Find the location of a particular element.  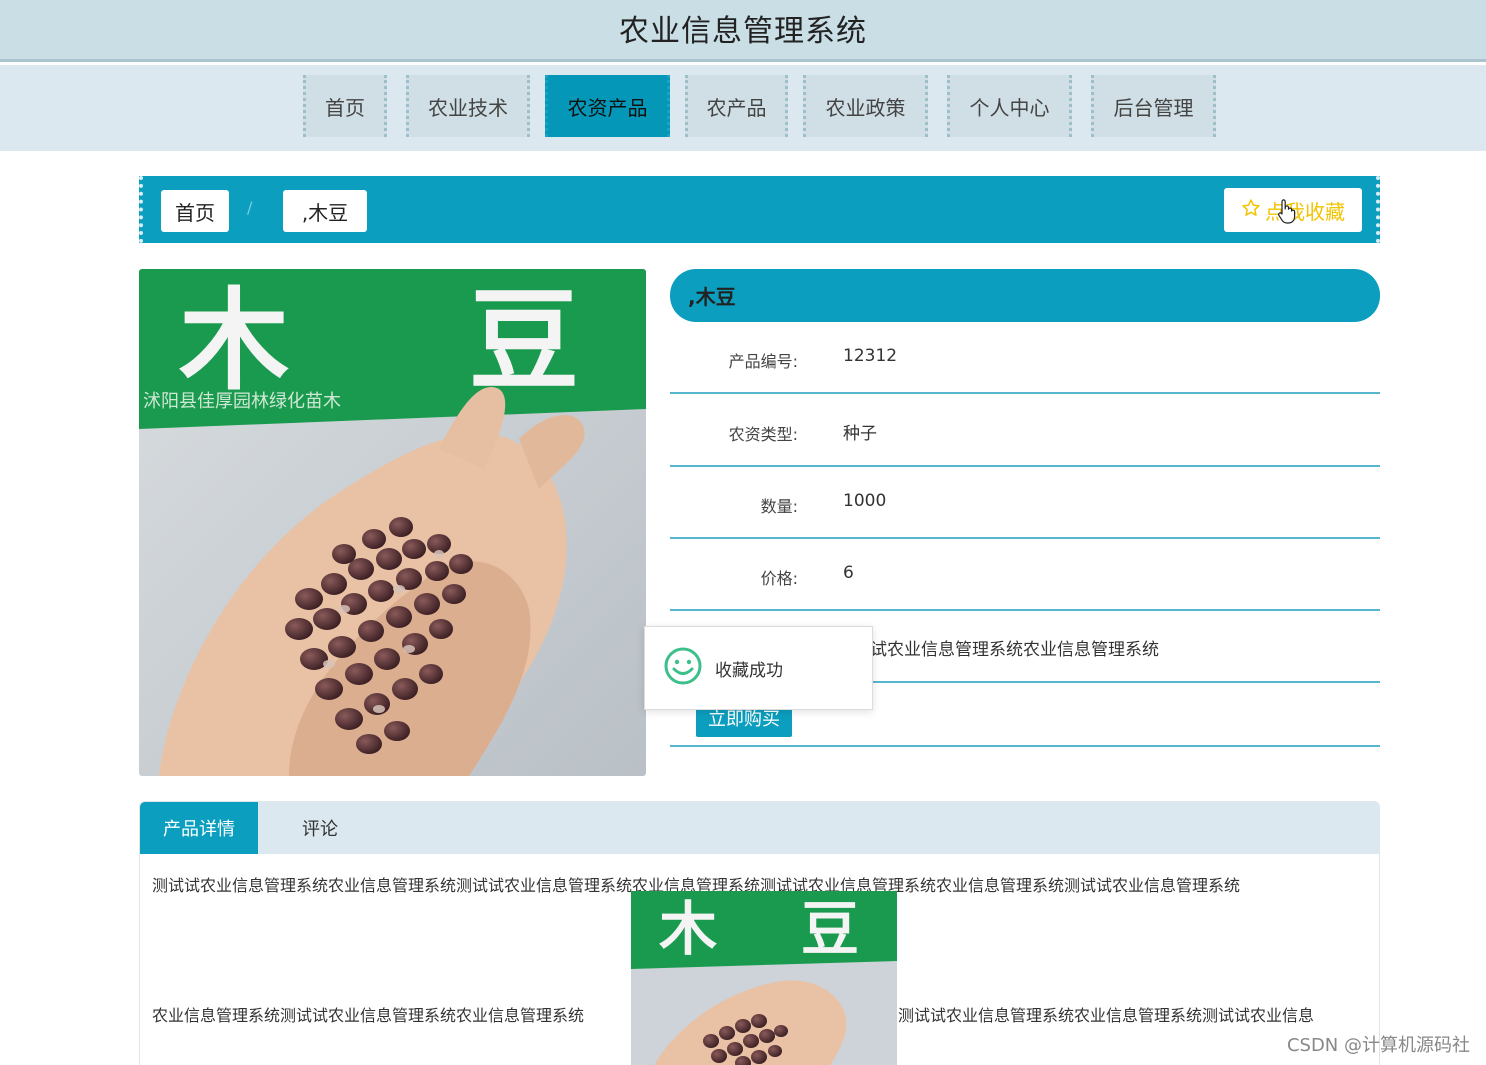

quantity-label: 数量: is located at coordinates (779, 506).